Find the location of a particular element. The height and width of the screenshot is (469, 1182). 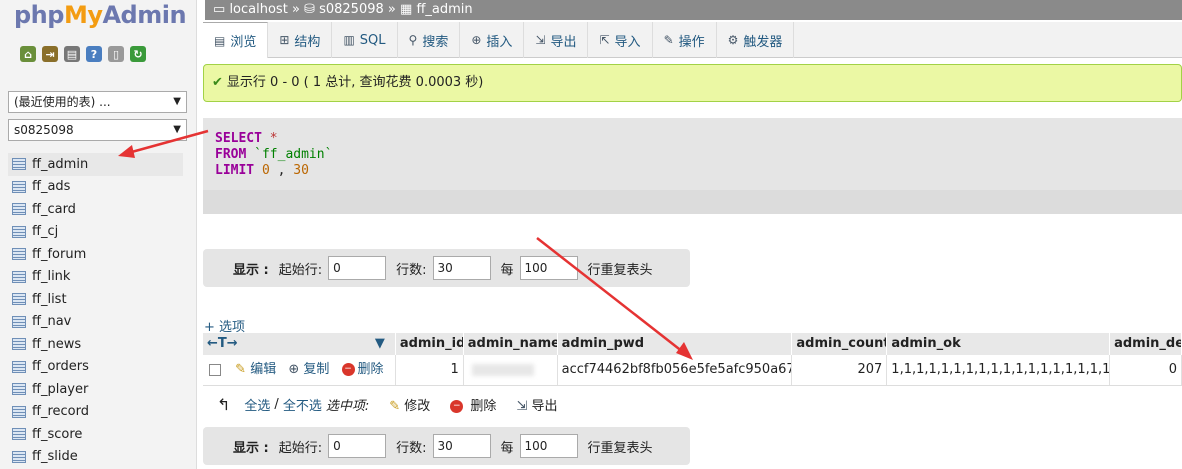

tab-structure: ⊞ 结构 is located at coordinates (300, 40).